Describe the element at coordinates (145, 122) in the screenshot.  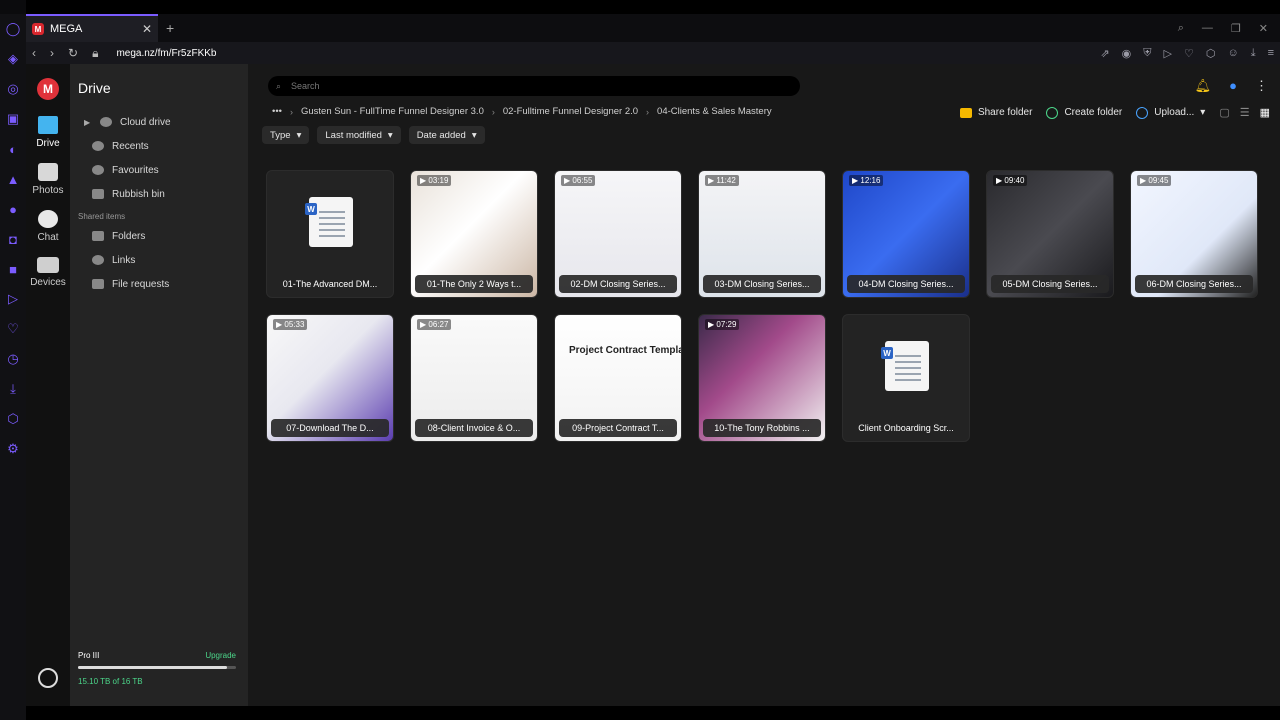
I see `sidebar-item-label: Cloud drive` at that location.